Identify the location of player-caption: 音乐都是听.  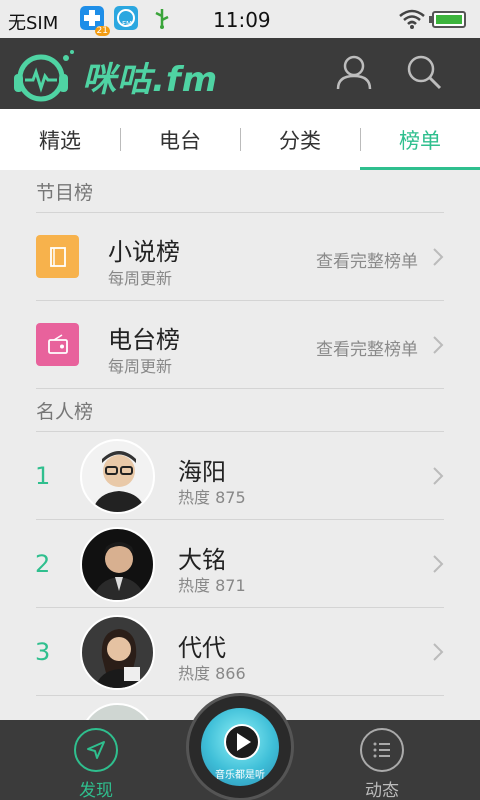
(240, 775).